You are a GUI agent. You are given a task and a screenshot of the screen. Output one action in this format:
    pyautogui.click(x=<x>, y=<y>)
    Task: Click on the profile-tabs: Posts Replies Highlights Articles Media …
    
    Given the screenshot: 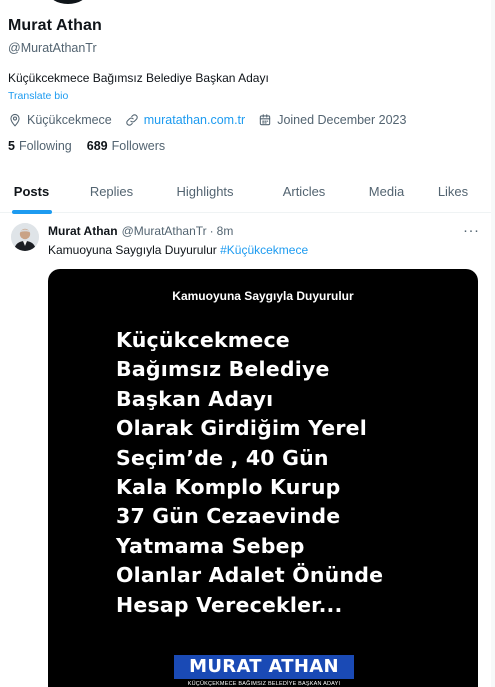 What is the action you would take?
    pyautogui.click(x=245, y=191)
    